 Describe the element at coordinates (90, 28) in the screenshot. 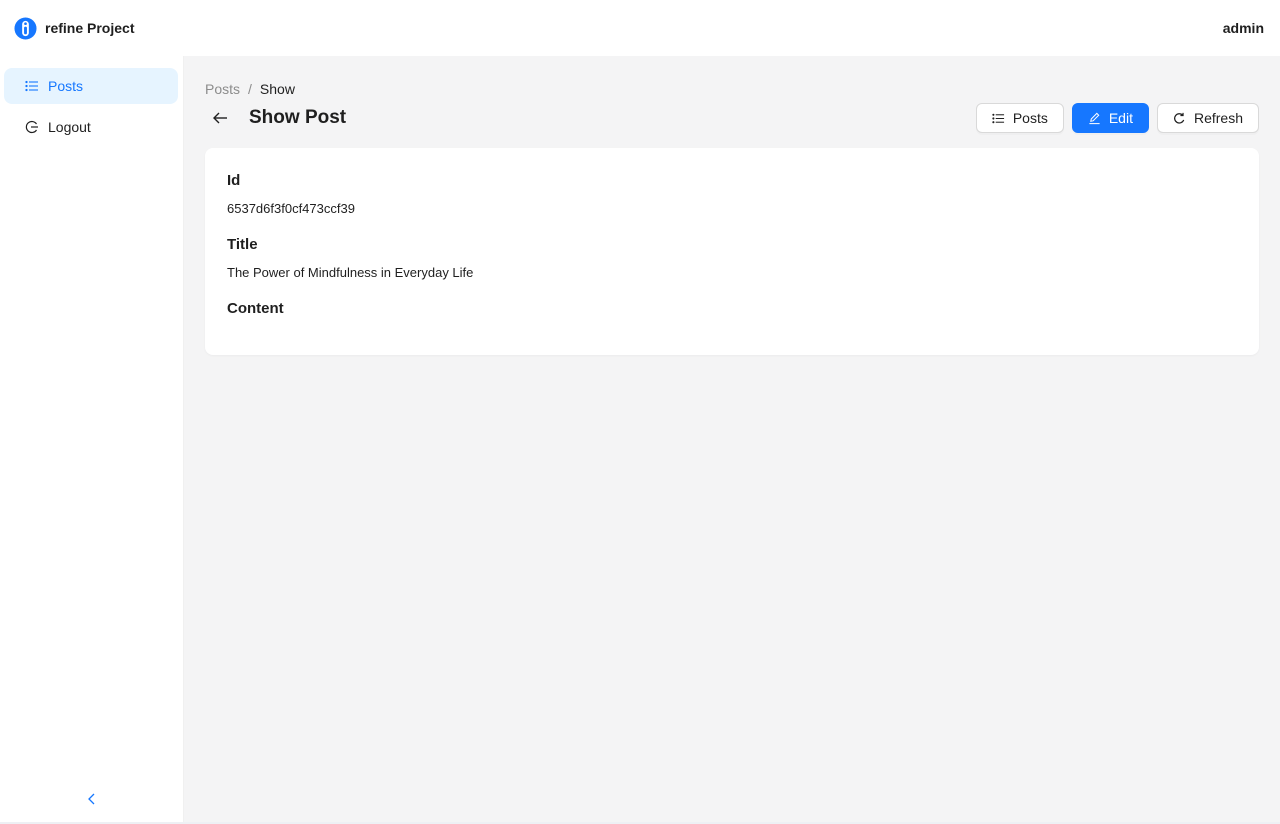

I see `brand-name: refine Project` at that location.